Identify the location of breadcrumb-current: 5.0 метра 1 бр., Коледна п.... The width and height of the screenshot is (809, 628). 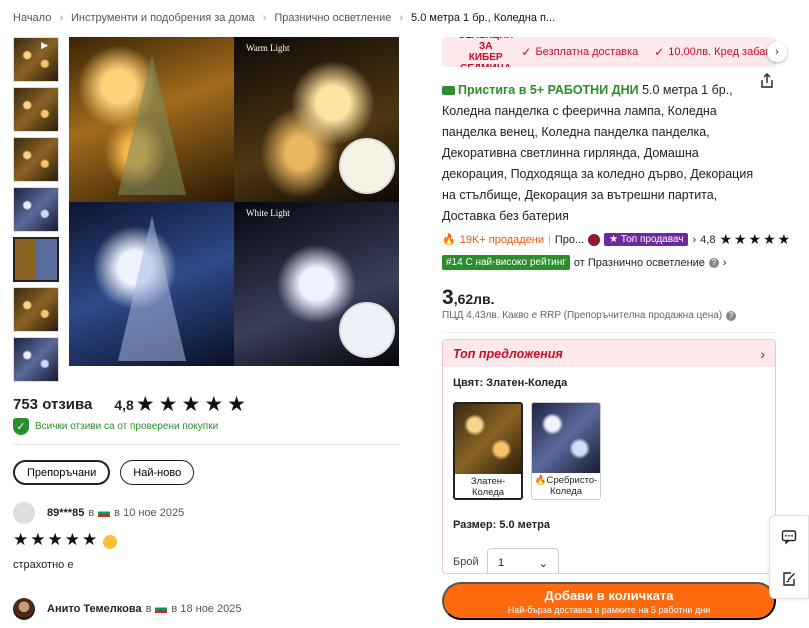
(483, 18).